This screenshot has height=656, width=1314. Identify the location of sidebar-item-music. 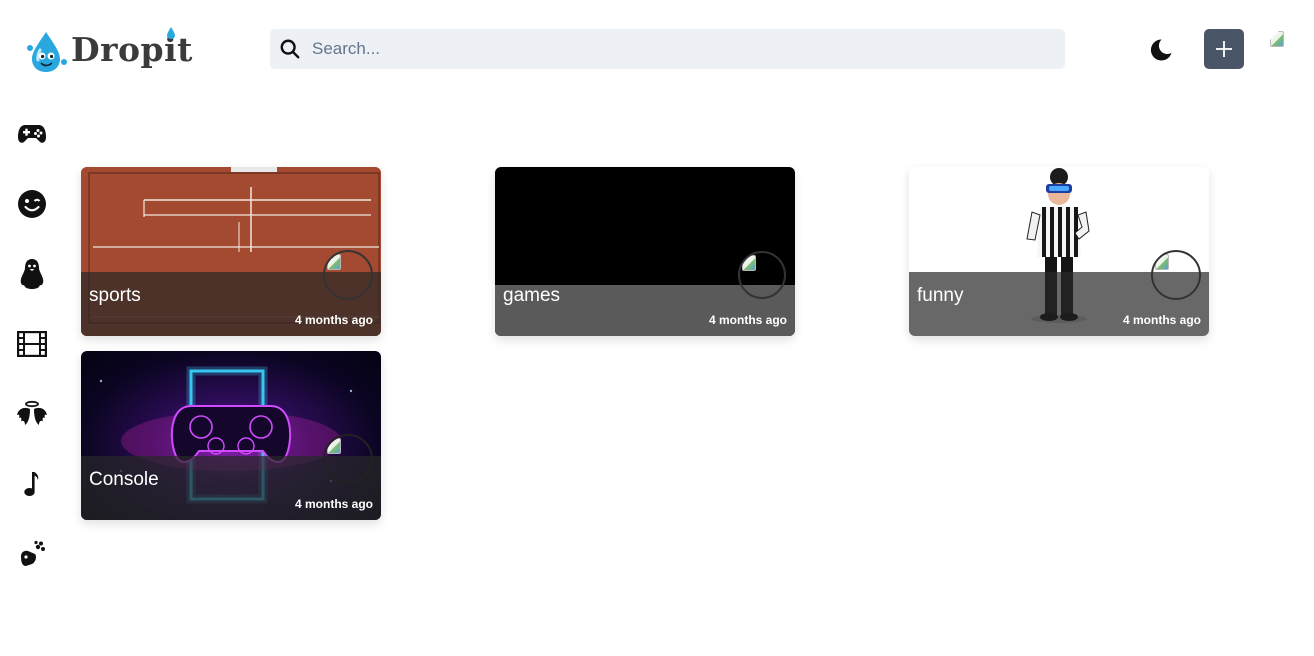
(32, 484).